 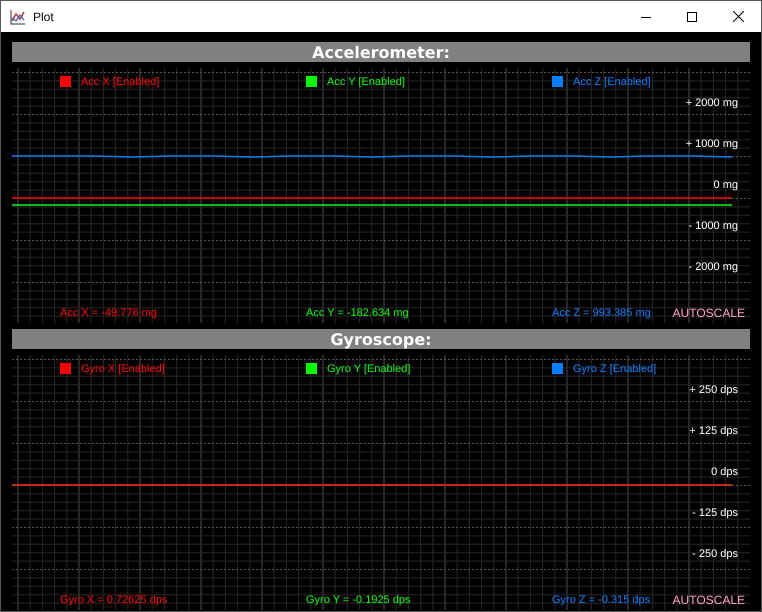 What do you see at coordinates (712, 144) in the screenshot?
I see `axis-tick-label: + 1000 mg` at bounding box center [712, 144].